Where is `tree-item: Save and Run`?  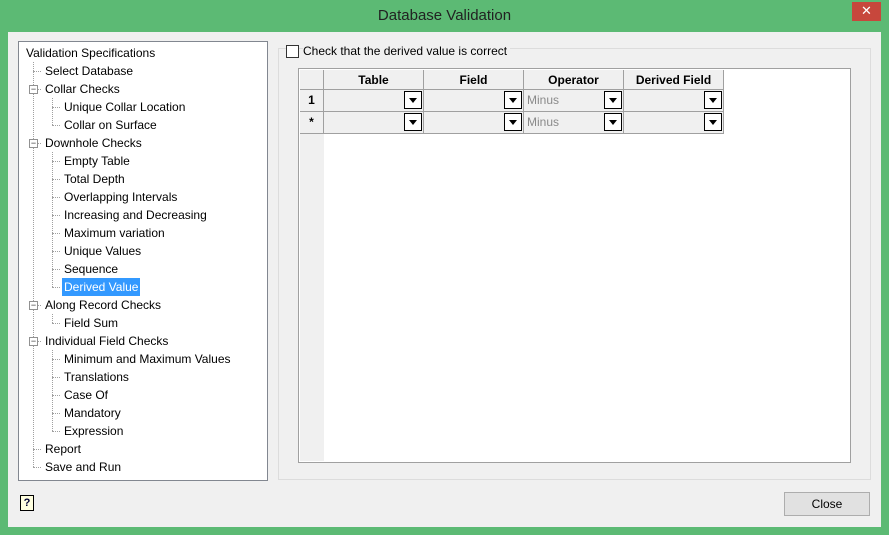 tree-item: Save and Run is located at coordinates (83, 467).